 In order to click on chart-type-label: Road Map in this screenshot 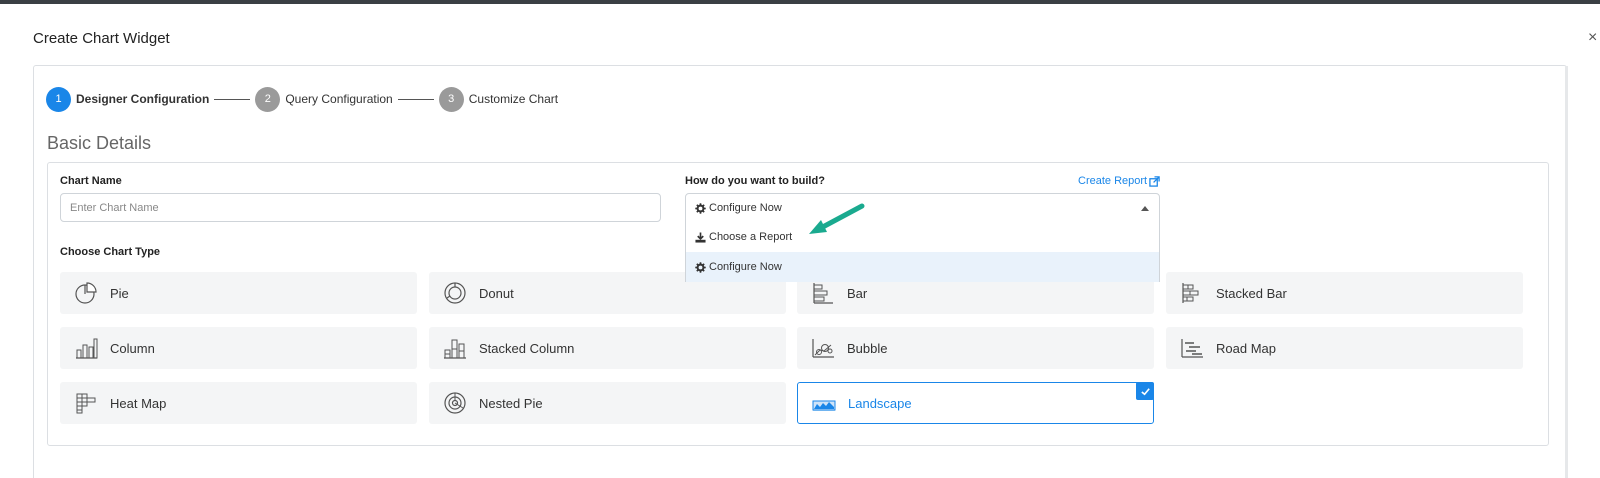, I will do `click(1246, 348)`.